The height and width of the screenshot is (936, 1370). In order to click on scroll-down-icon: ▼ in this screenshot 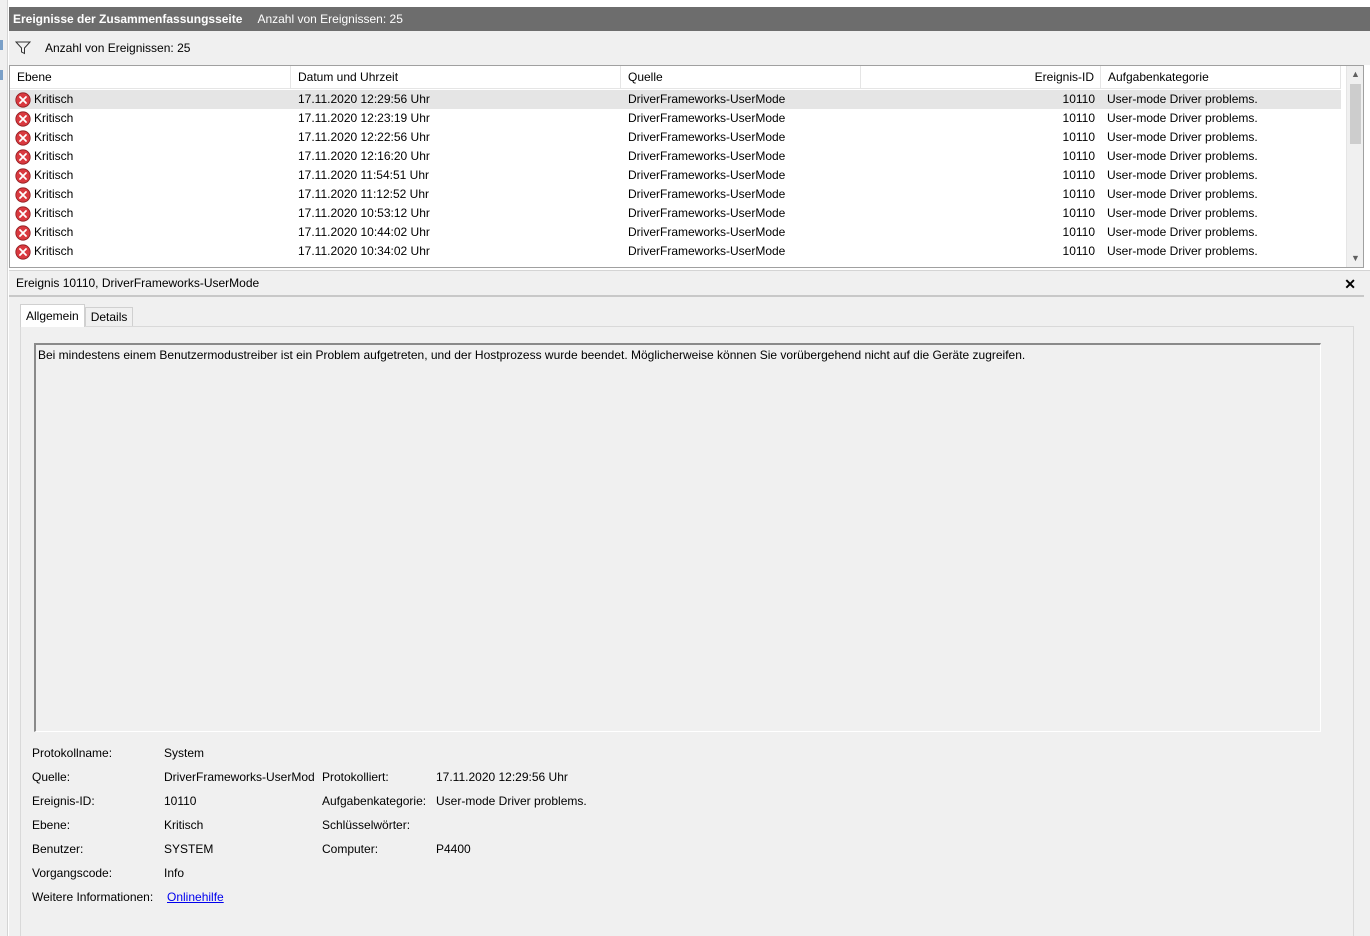, I will do `click(1355, 258)`.